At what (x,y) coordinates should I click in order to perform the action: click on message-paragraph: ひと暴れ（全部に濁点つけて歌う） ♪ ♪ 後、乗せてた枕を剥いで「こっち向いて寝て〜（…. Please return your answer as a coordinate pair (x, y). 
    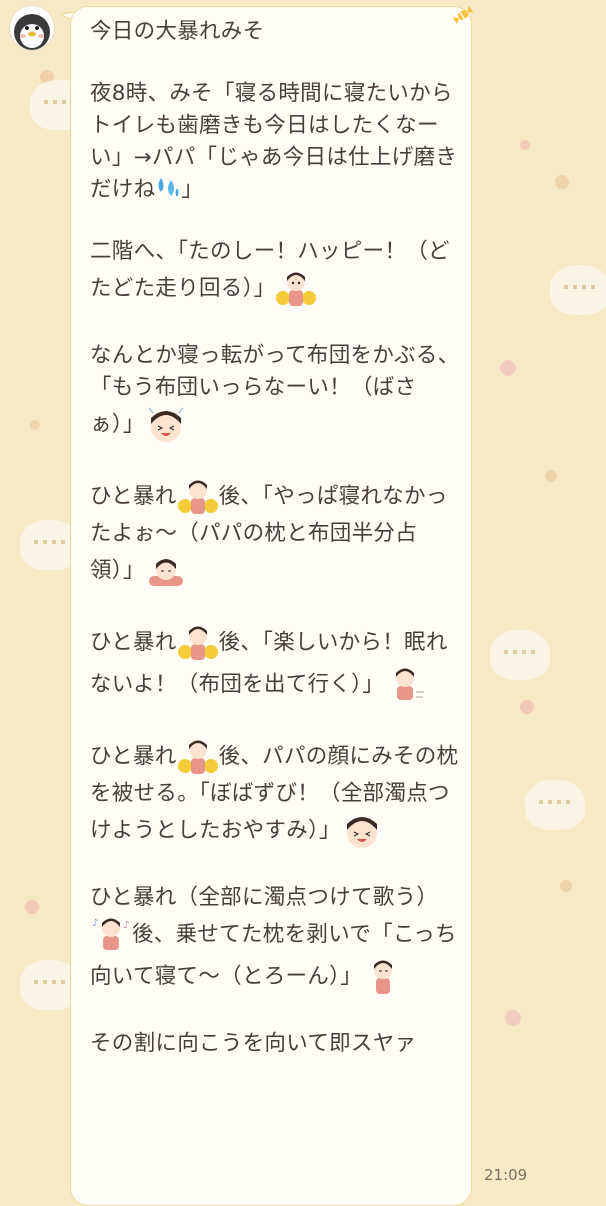
    Looking at the image, I should click on (275, 940).